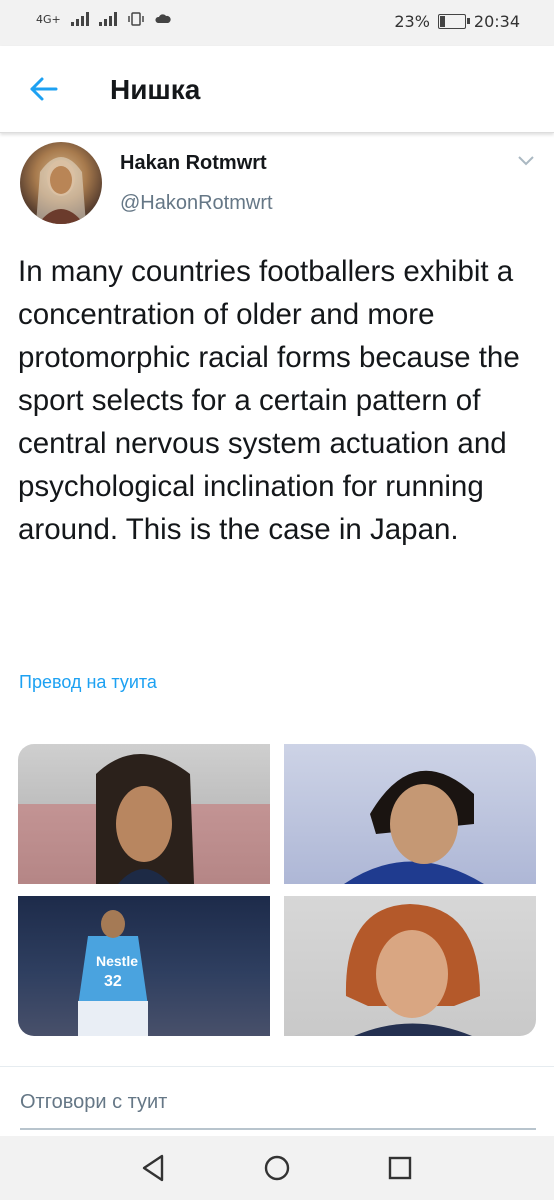 This screenshot has width=554, height=1200. Describe the element at coordinates (154, 1168) in the screenshot. I see `back-triangle-icon` at that location.